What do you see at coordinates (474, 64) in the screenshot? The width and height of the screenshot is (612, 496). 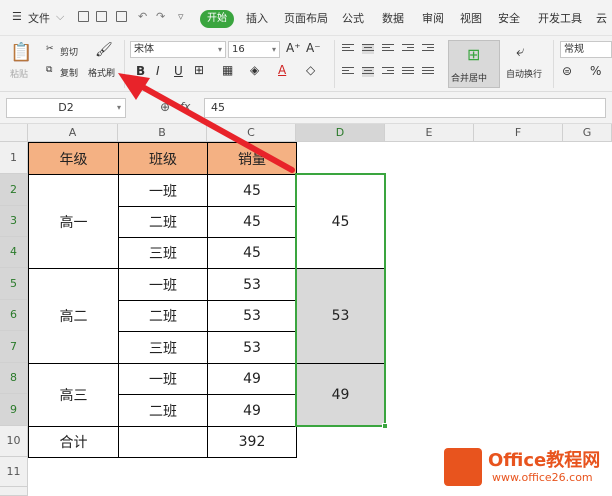 I see `merge-center-button: ⊞ 合并居中` at bounding box center [474, 64].